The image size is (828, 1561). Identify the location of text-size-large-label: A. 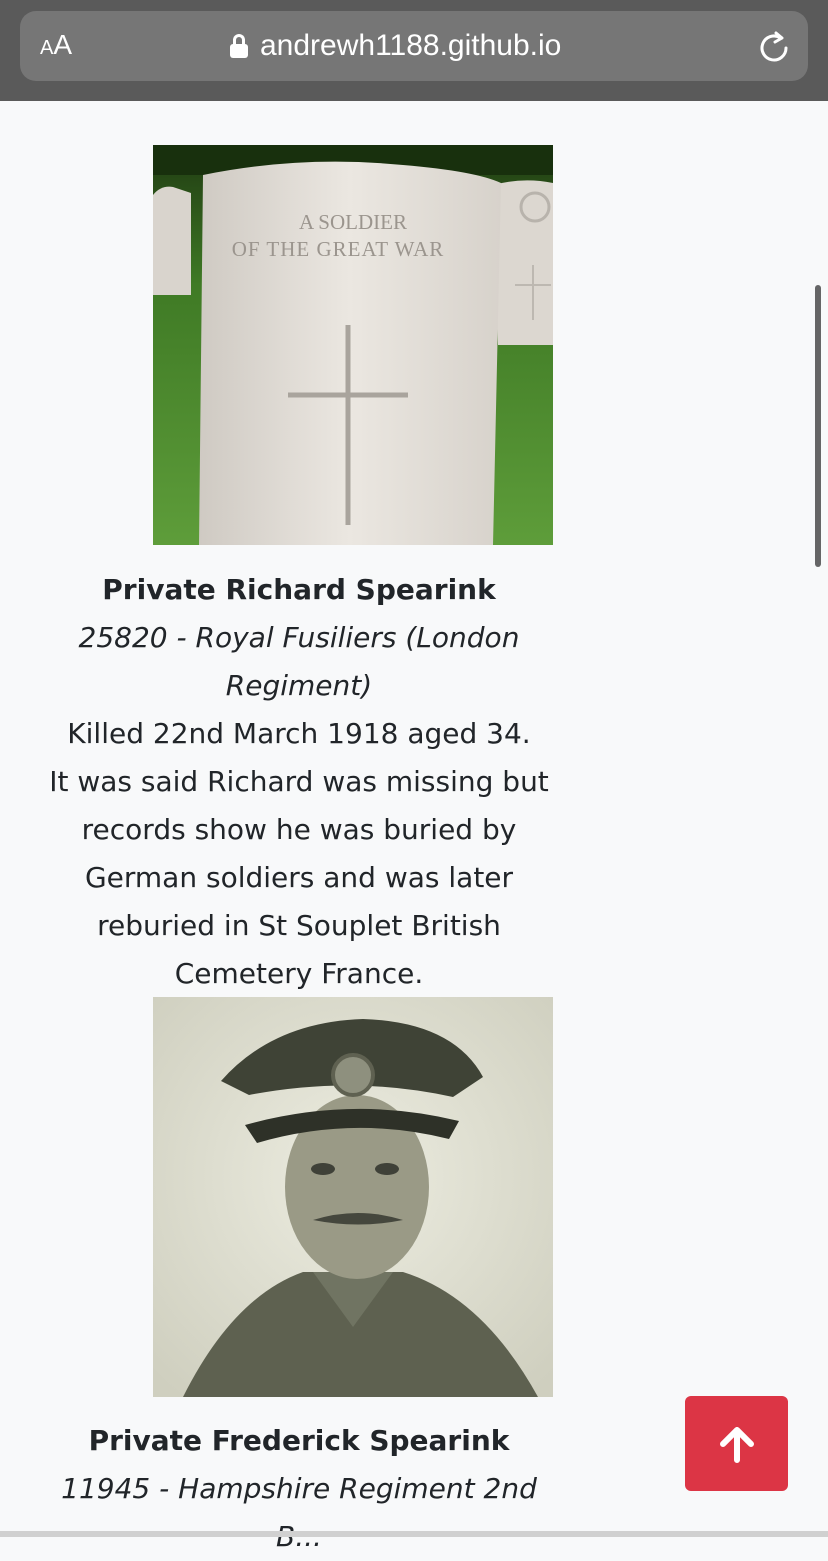
(63, 44).